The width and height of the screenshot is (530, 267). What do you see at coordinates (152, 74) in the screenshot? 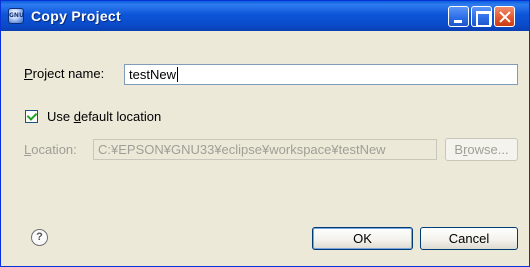
I see `project-name-value: testNew` at bounding box center [152, 74].